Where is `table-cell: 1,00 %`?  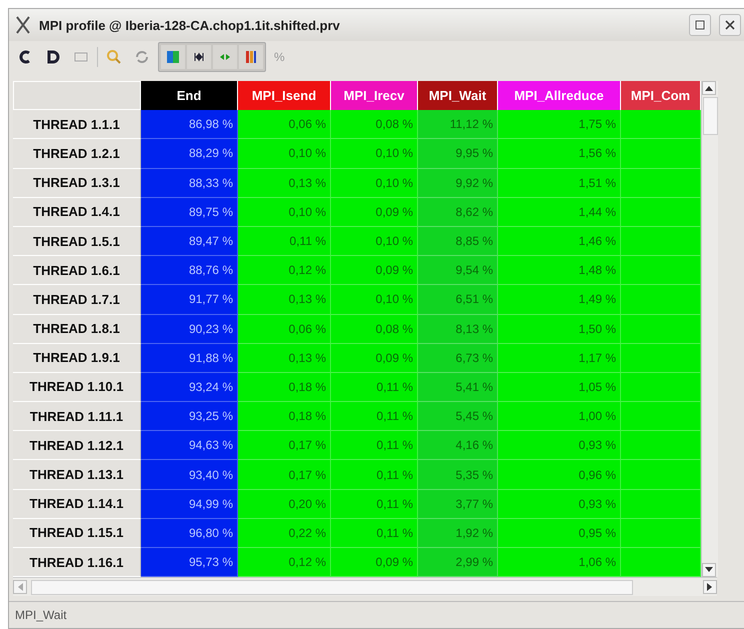 table-cell: 1,00 % is located at coordinates (559, 417).